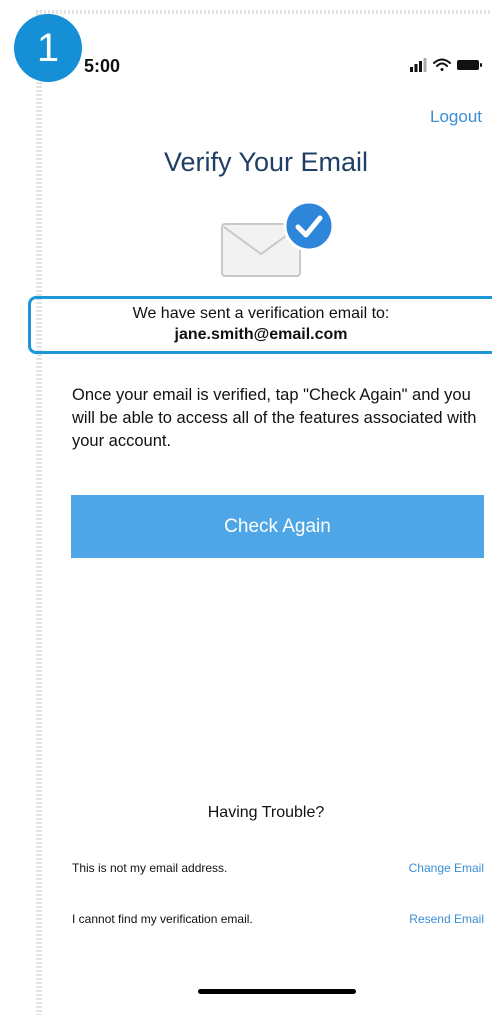  I want to click on having-trouble-heading: Having Trouble?, so click(266, 812).